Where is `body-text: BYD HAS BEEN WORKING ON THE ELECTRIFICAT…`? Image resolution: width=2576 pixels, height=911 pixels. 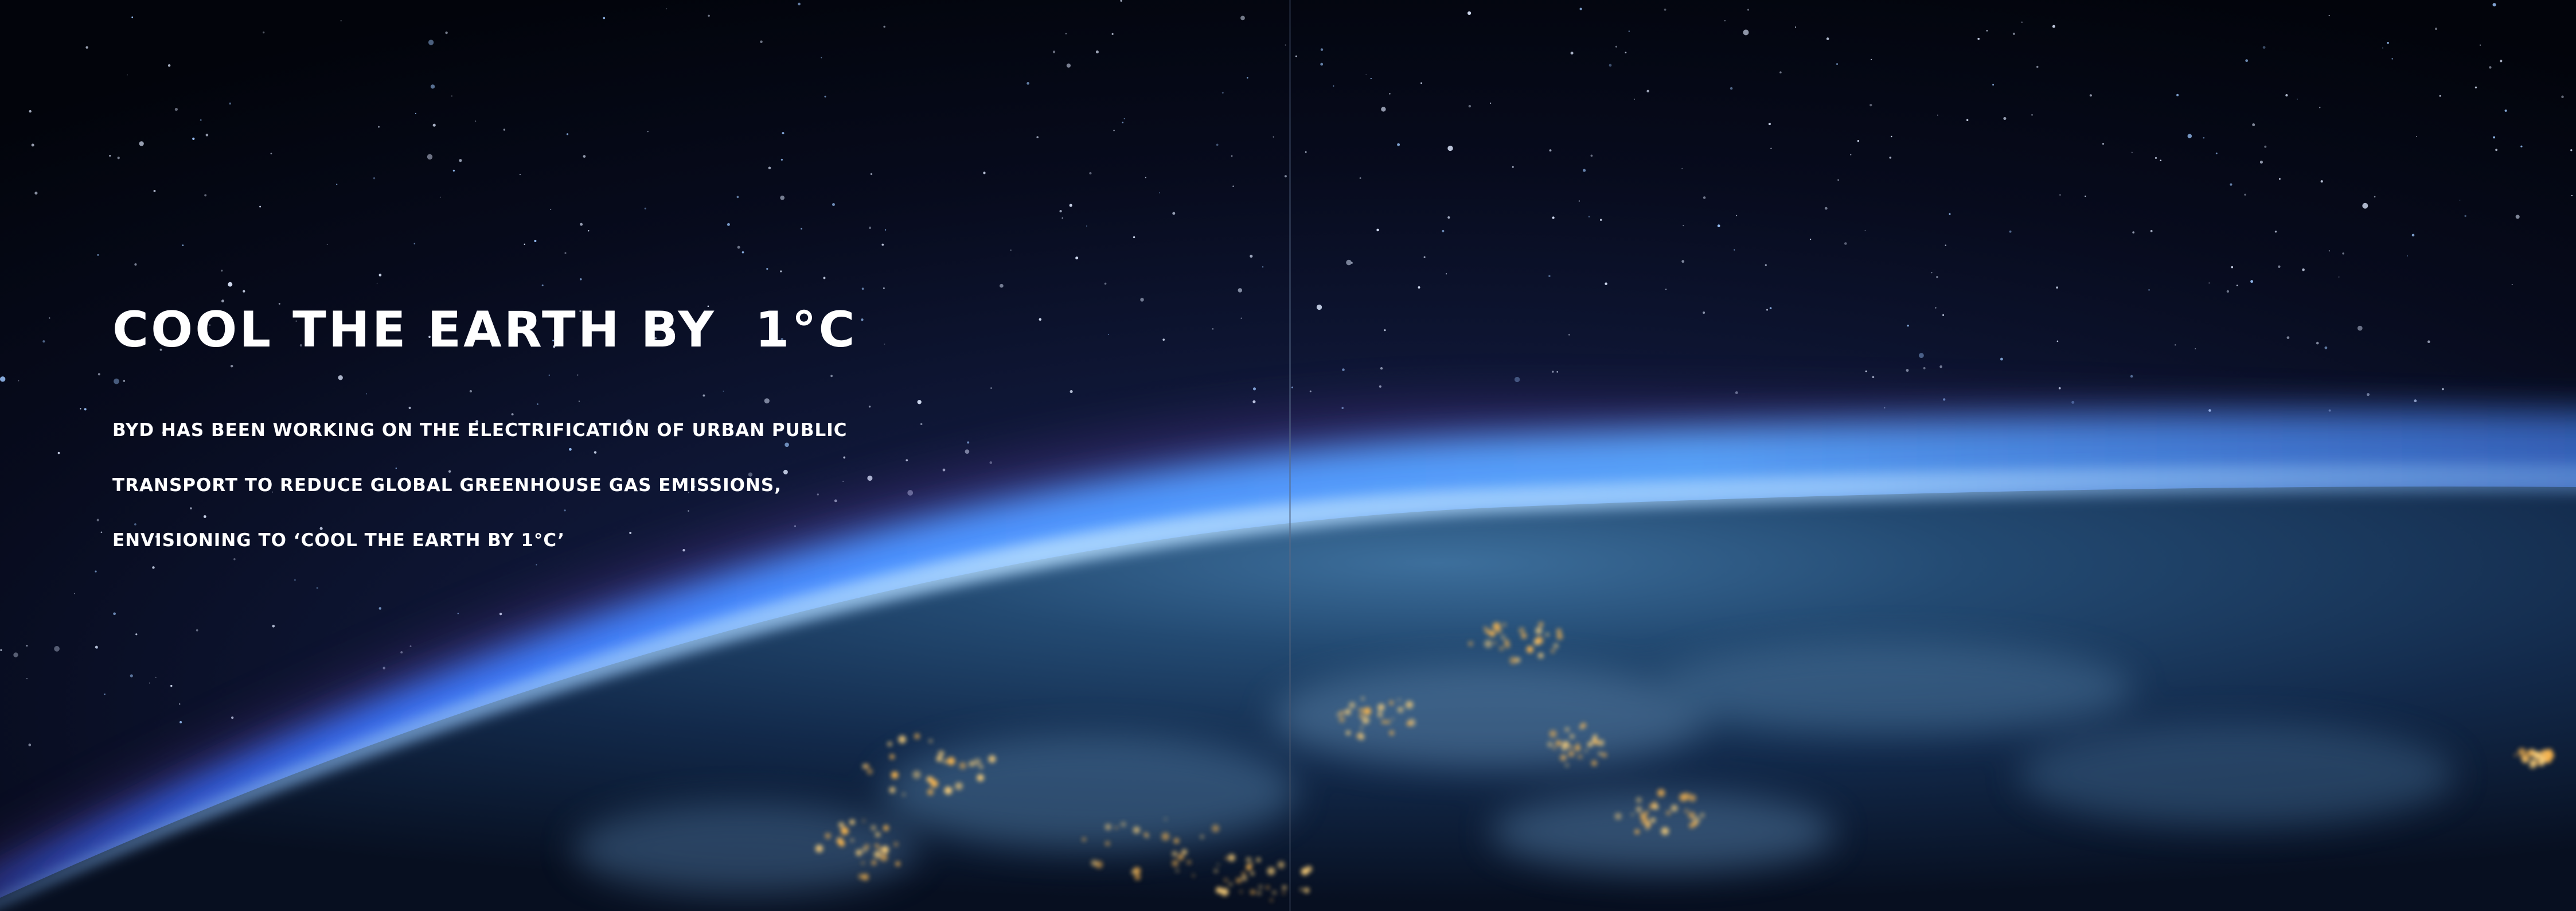 body-text: BYD HAS BEEN WORKING ON THE ELECTRIFICAT… is located at coordinates (543, 485).